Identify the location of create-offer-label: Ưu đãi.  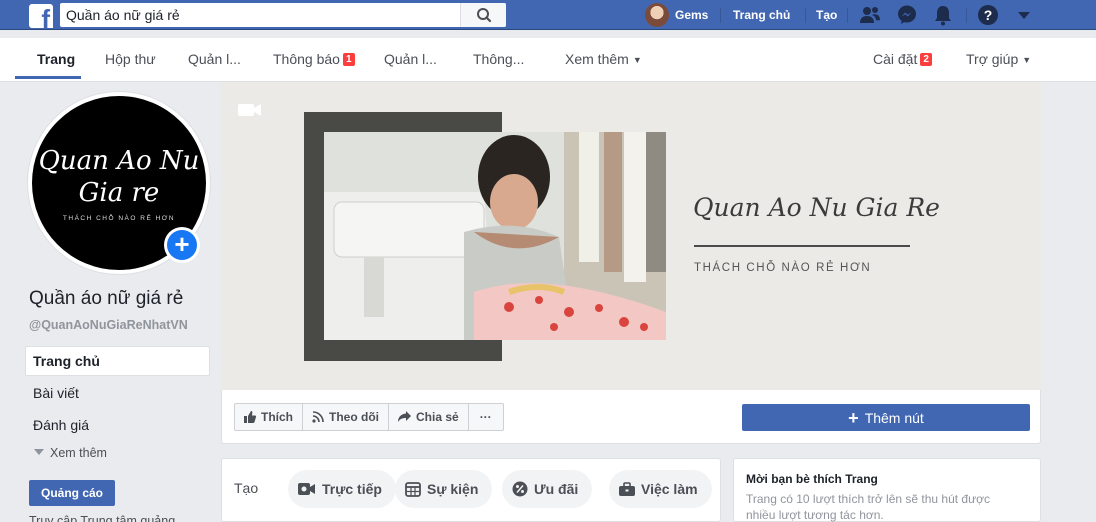
(556, 489).